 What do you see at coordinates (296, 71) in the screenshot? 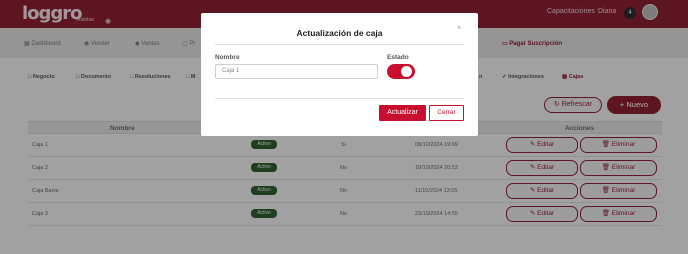
I see `name-input: Caja 1` at bounding box center [296, 71].